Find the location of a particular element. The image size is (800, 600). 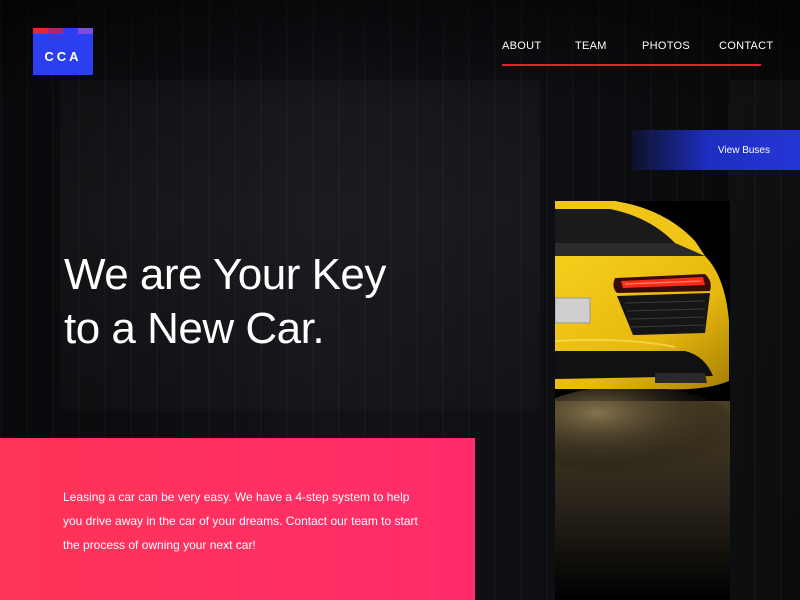

nav-about: ABOUT is located at coordinates (521, 46).